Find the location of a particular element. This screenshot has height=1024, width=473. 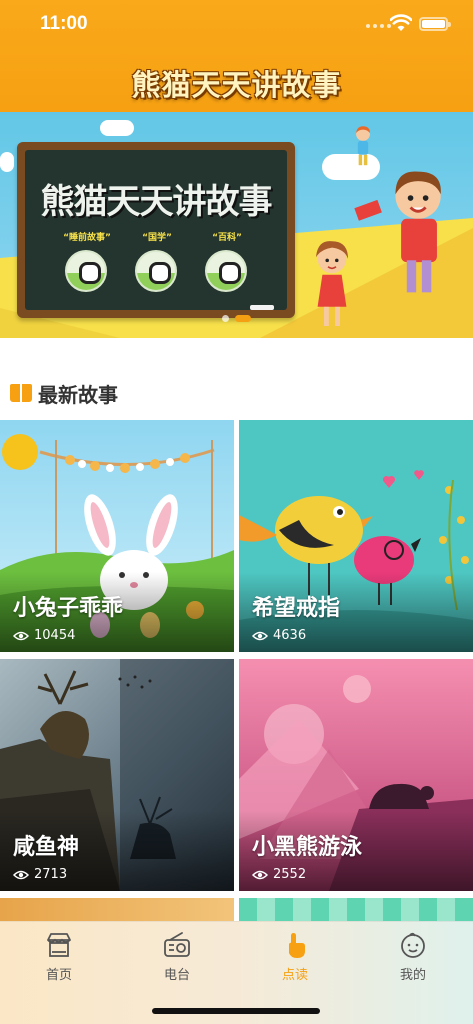

chalkboard: 熊猫天天讲故事 “睡前故事” “国学” “百科” is located at coordinates (156, 230).